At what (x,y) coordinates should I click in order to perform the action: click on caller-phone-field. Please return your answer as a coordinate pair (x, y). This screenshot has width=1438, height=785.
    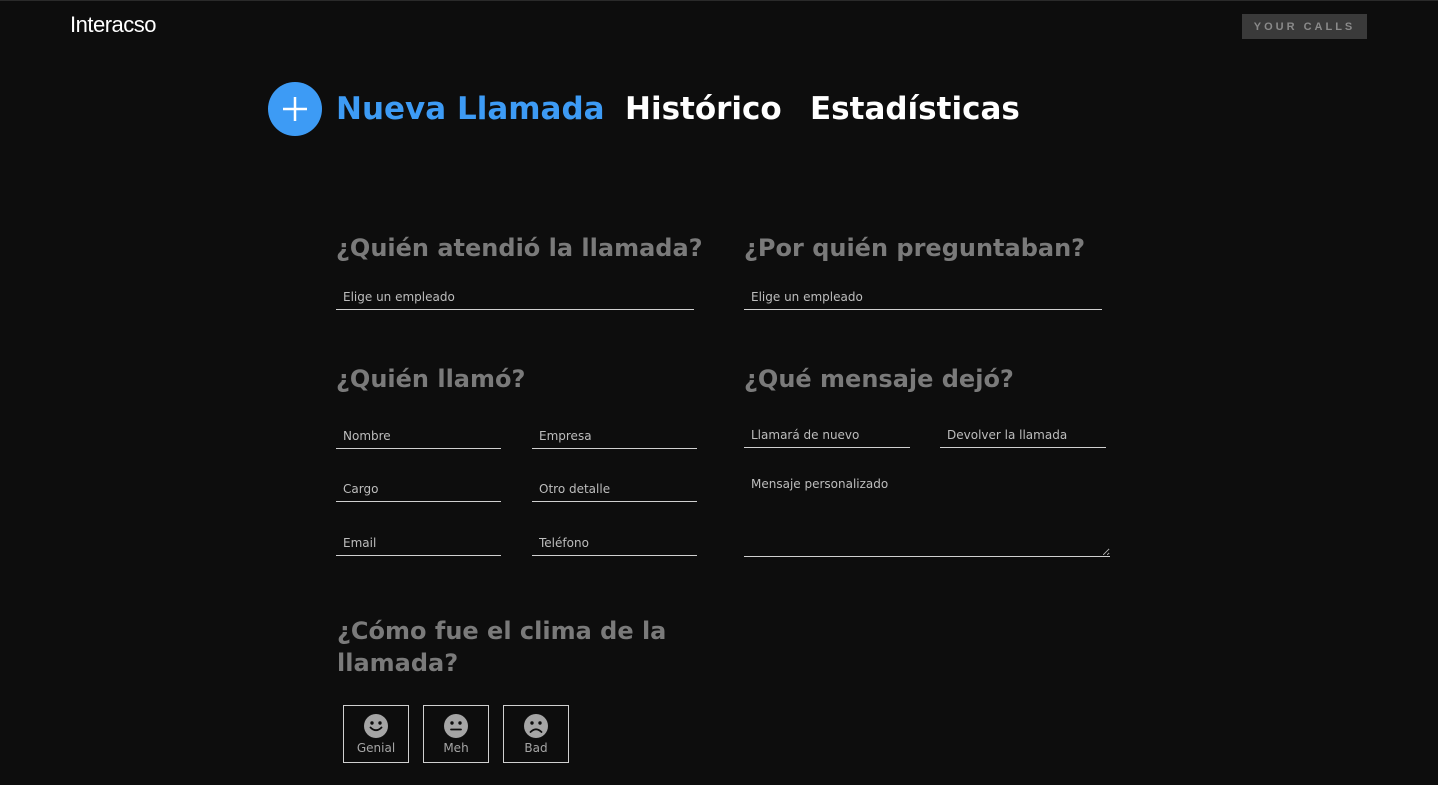
    Looking at the image, I should click on (614, 543).